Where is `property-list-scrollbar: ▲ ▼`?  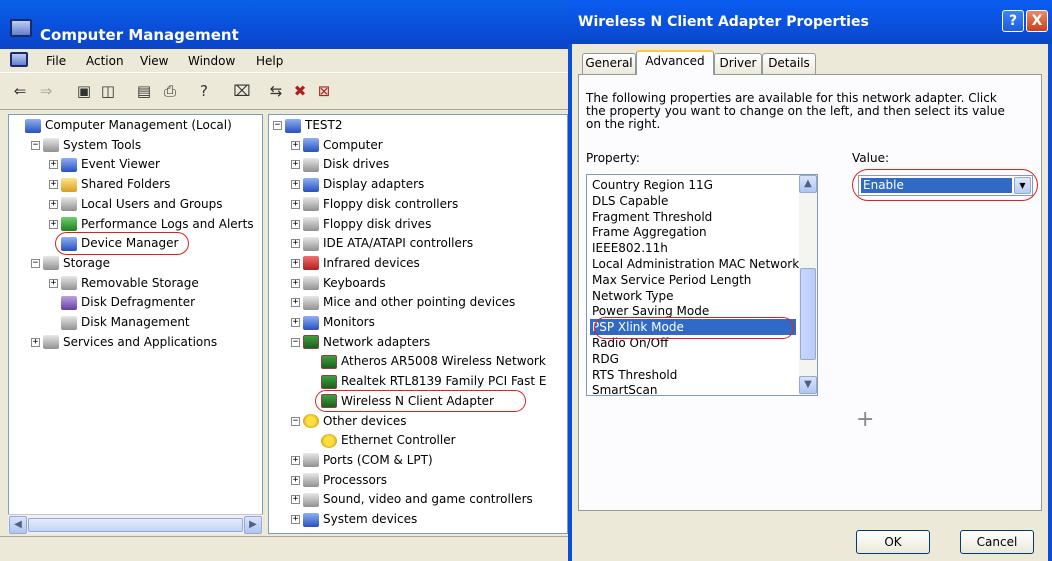 property-list-scrollbar: ▲ ▼ is located at coordinates (808, 285).